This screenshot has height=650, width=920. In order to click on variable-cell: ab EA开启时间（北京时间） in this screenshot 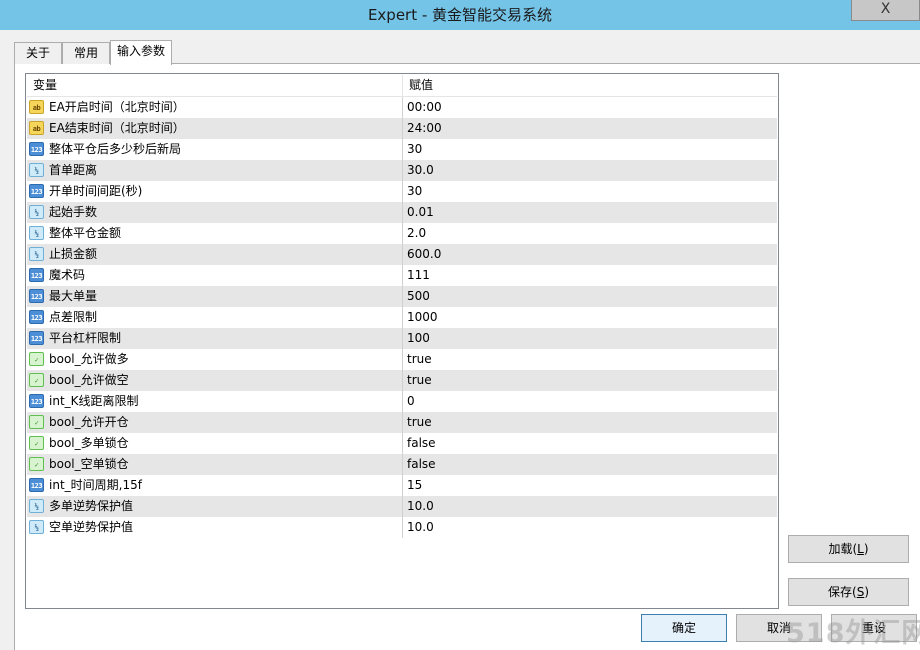, I will do `click(215, 107)`.